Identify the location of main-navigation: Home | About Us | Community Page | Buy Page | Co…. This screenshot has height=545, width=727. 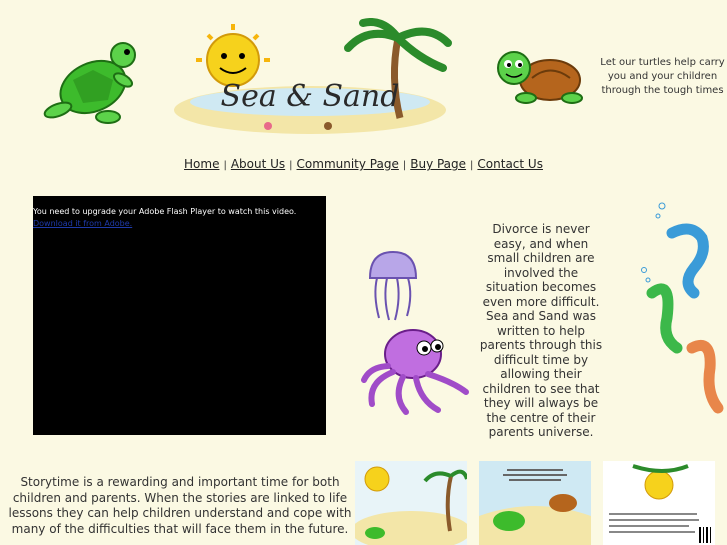
(363, 164).